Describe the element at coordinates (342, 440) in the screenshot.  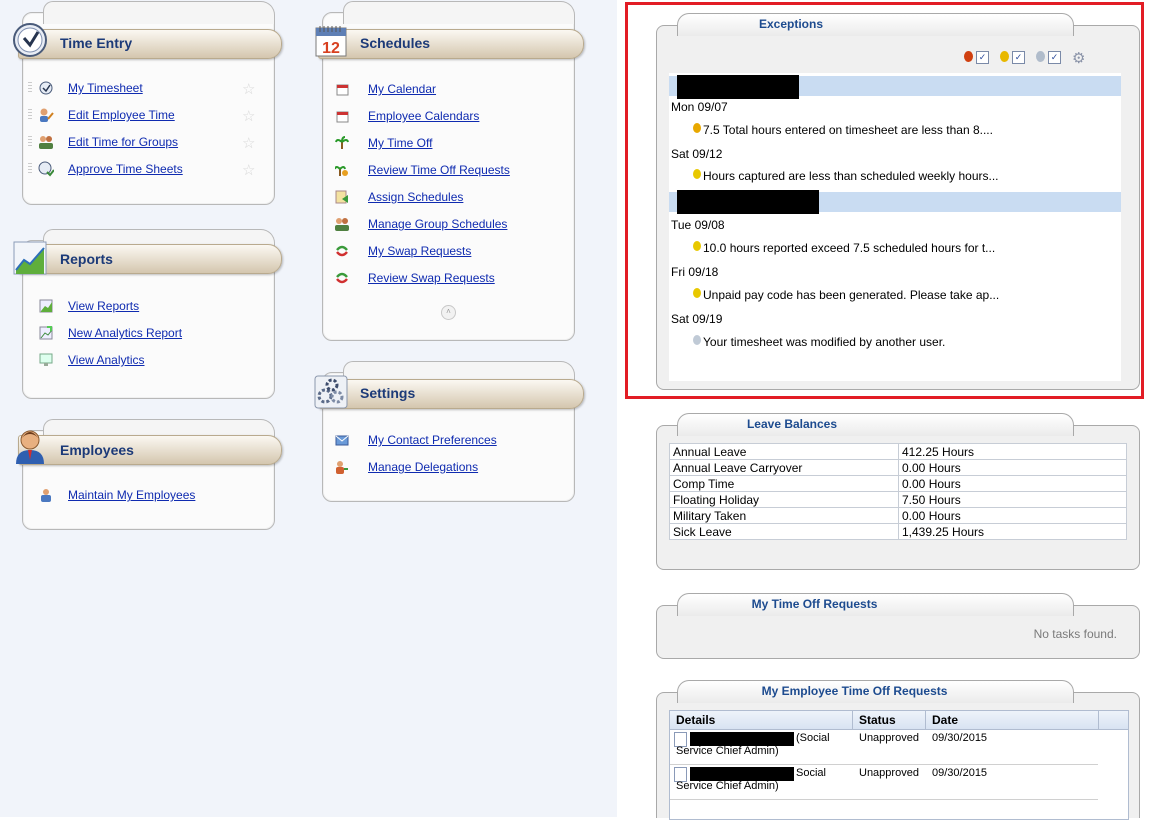
I see `contact-icon` at that location.